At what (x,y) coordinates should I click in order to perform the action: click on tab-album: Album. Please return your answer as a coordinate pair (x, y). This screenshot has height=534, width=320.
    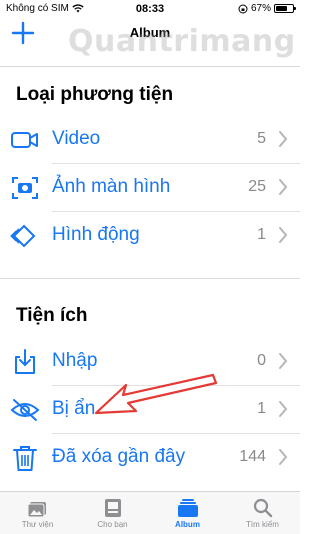
    Looking at the image, I should click on (187, 516).